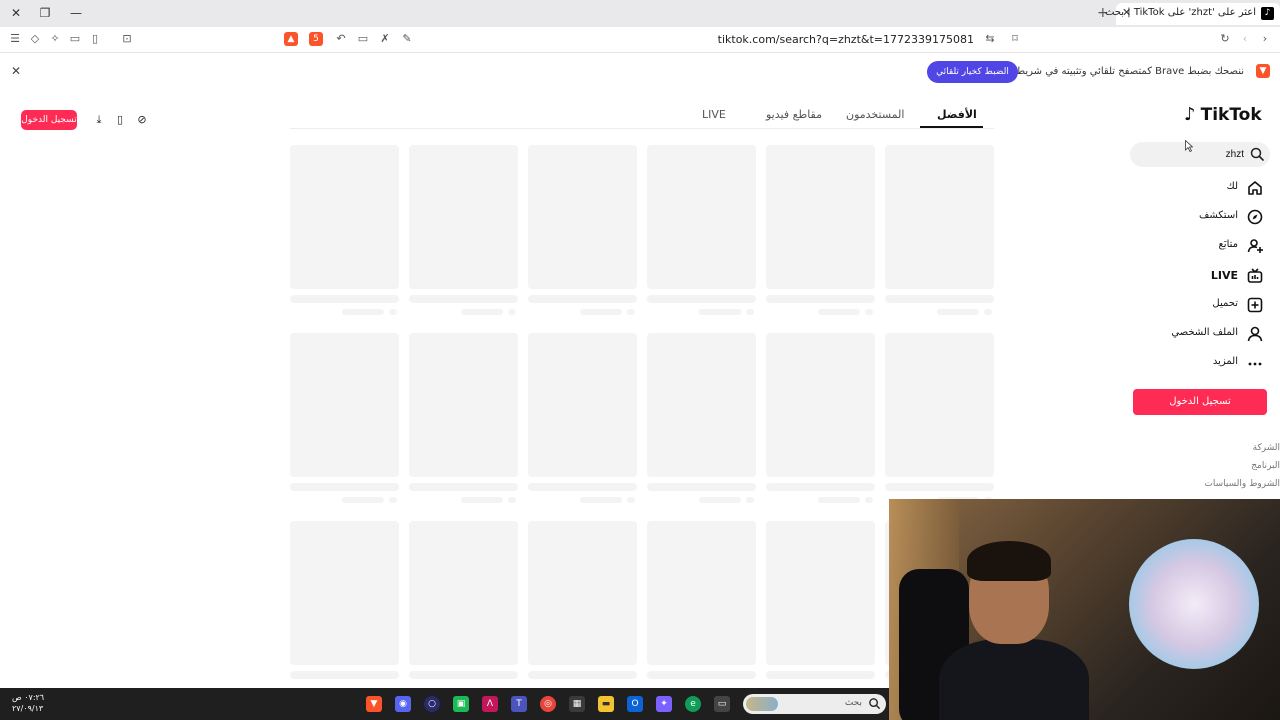 Image resolution: width=1280 pixels, height=720 pixels. I want to click on task-view-icon: ▭, so click(722, 704).